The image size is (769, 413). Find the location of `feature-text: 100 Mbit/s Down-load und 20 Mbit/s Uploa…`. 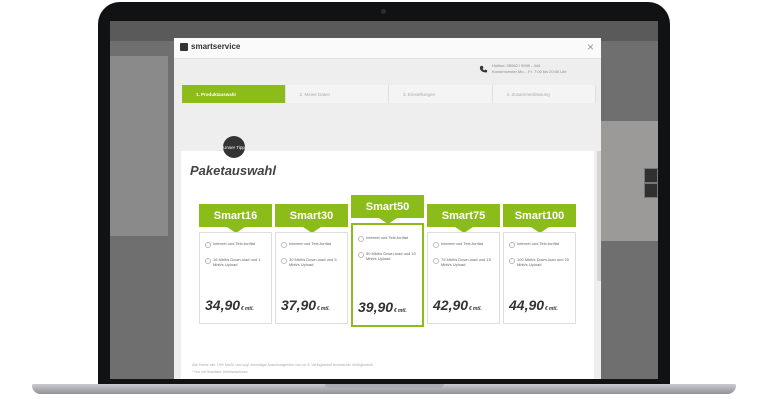

feature-text: 100 Mbit/s Down-load und 20 Mbit/s Uploa… is located at coordinates (543, 262).